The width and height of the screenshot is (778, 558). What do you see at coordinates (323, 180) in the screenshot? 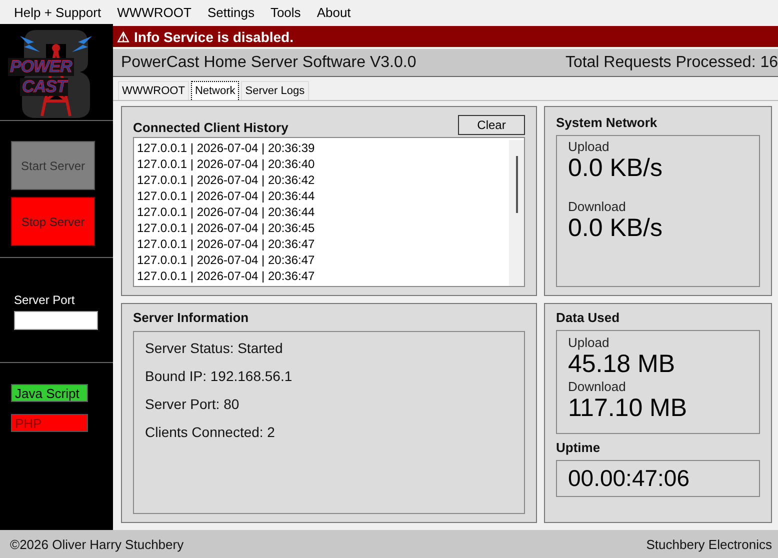
I see `list-item: 127.0.0.1 | 2026-07-04 | 20:36:42` at bounding box center [323, 180].